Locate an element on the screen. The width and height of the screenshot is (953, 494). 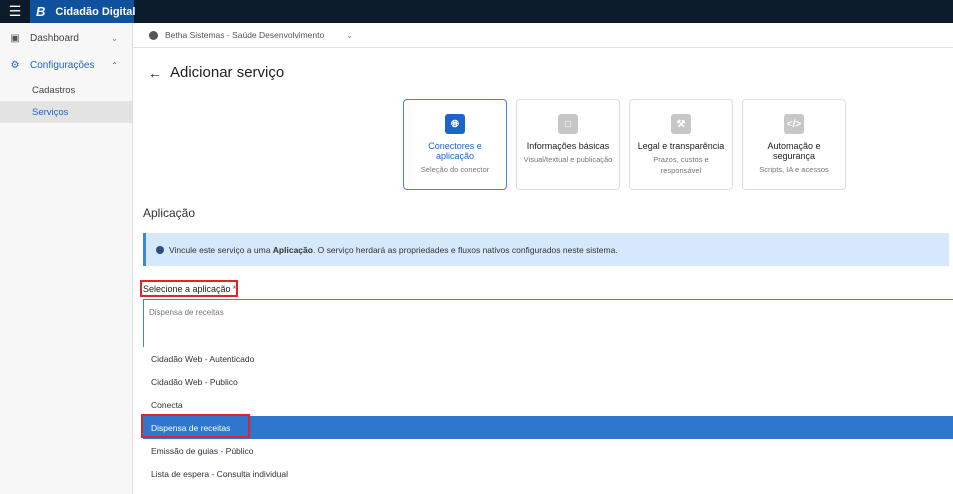
dropdown-option: Emissão de guias - Público is located at coordinates (548, 450).